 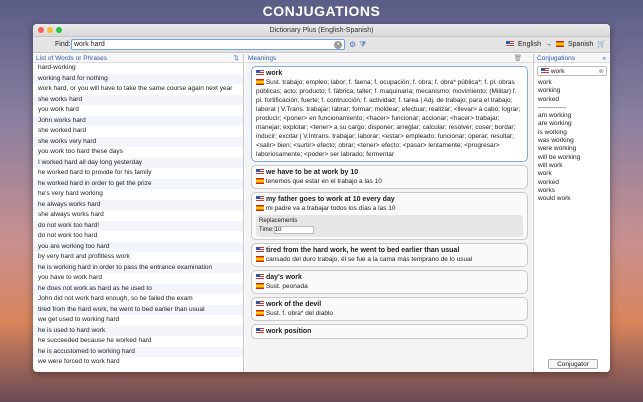 I want to click on translation-text: Sust. f. obra* del diablo, so click(x=389, y=313).